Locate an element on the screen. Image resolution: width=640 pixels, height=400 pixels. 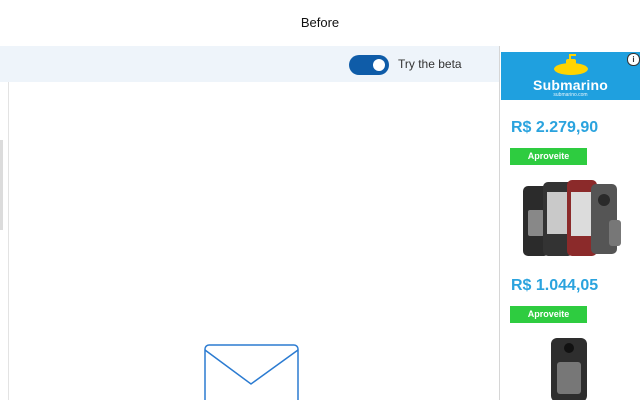
ad-divider is located at coordinates (499, 223).